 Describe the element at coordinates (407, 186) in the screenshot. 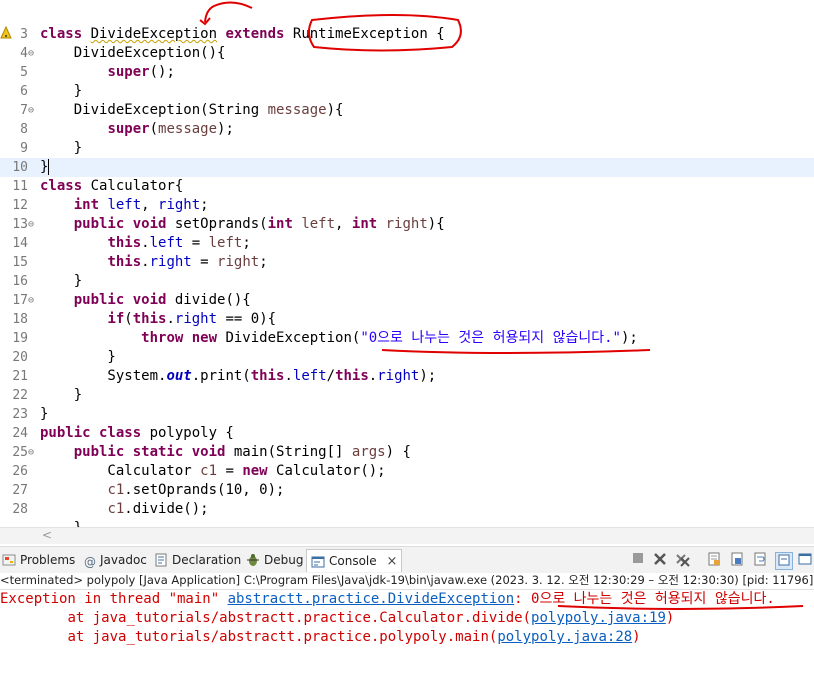

I see `code-line: 11 class Calculator{` at that location.